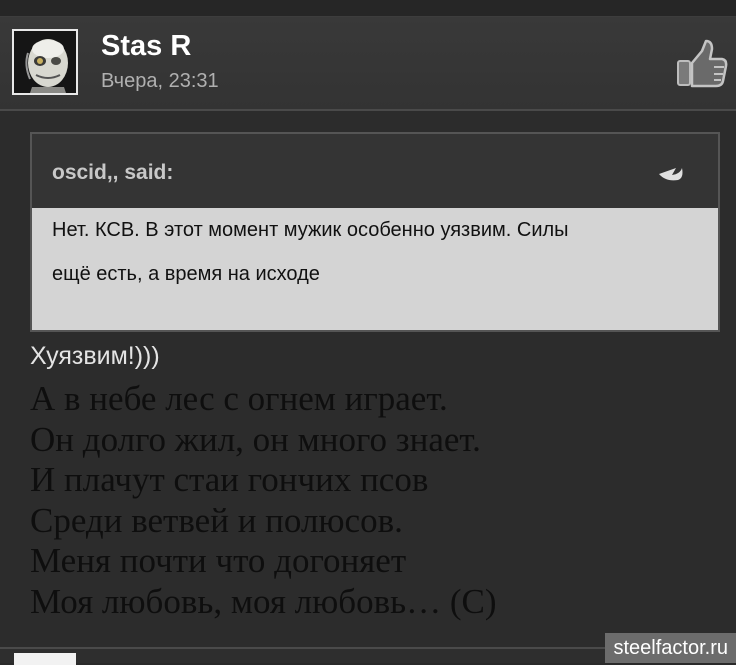 Image resolution: width=736 pixels, height=665 pixels. Describe the element at coordinates (263, 601) in the screenshot. I see `poem-line: Моя любовь, моя любовь… (С)` at that location.